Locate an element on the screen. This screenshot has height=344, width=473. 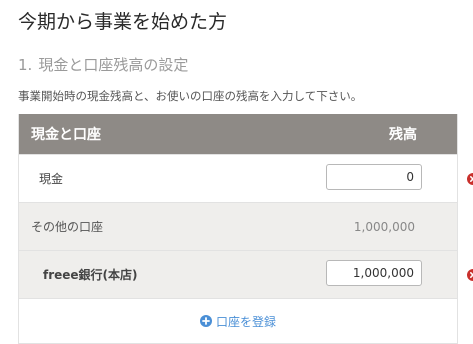
plus-circle-icon is located at coordinates (205, 321).